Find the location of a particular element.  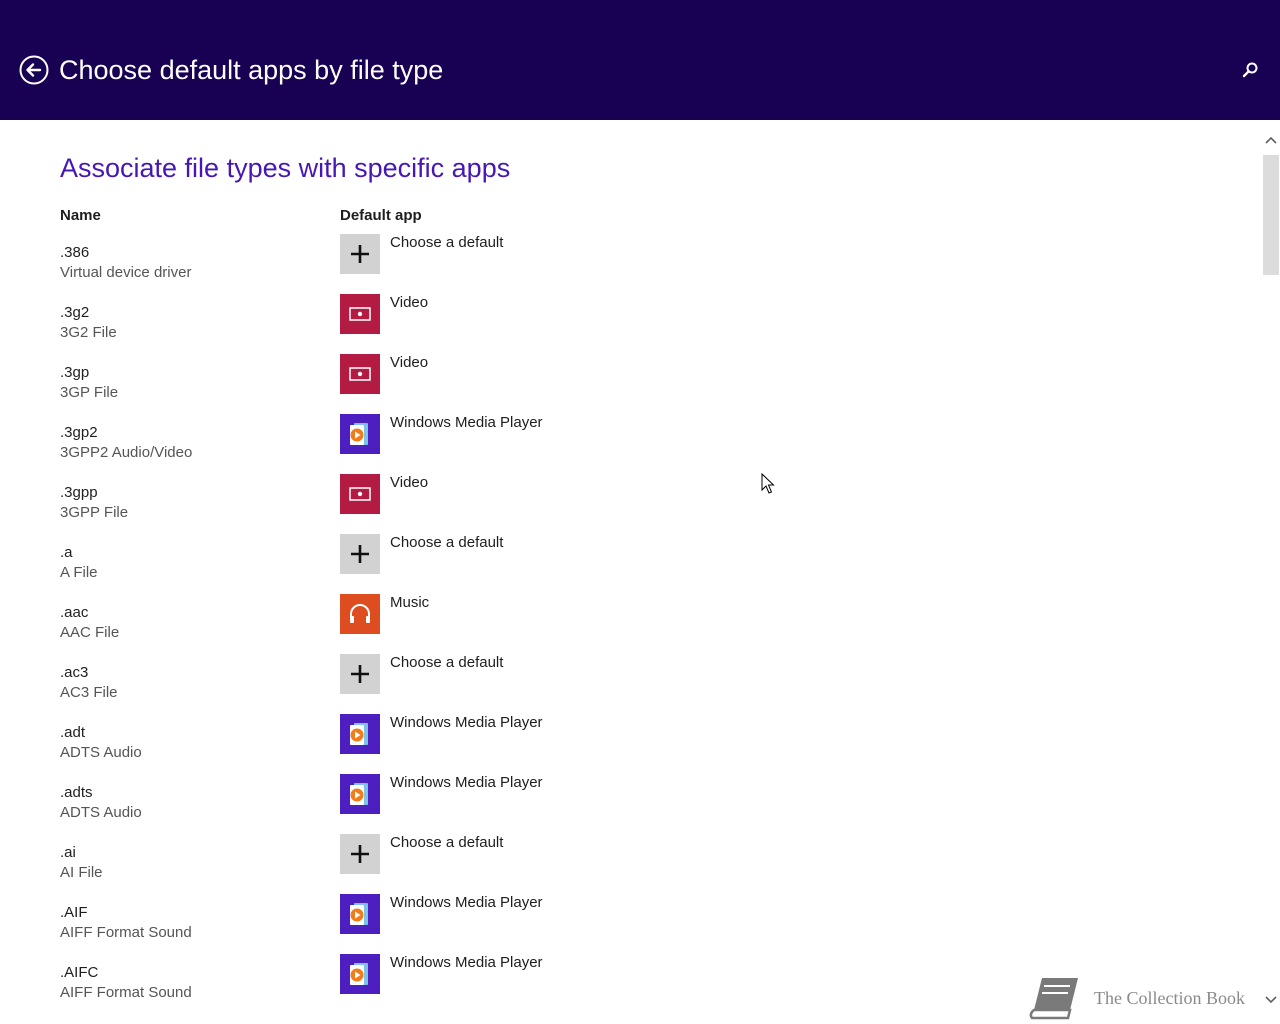

file-extension: .ai is located at coordinates (68, 852).